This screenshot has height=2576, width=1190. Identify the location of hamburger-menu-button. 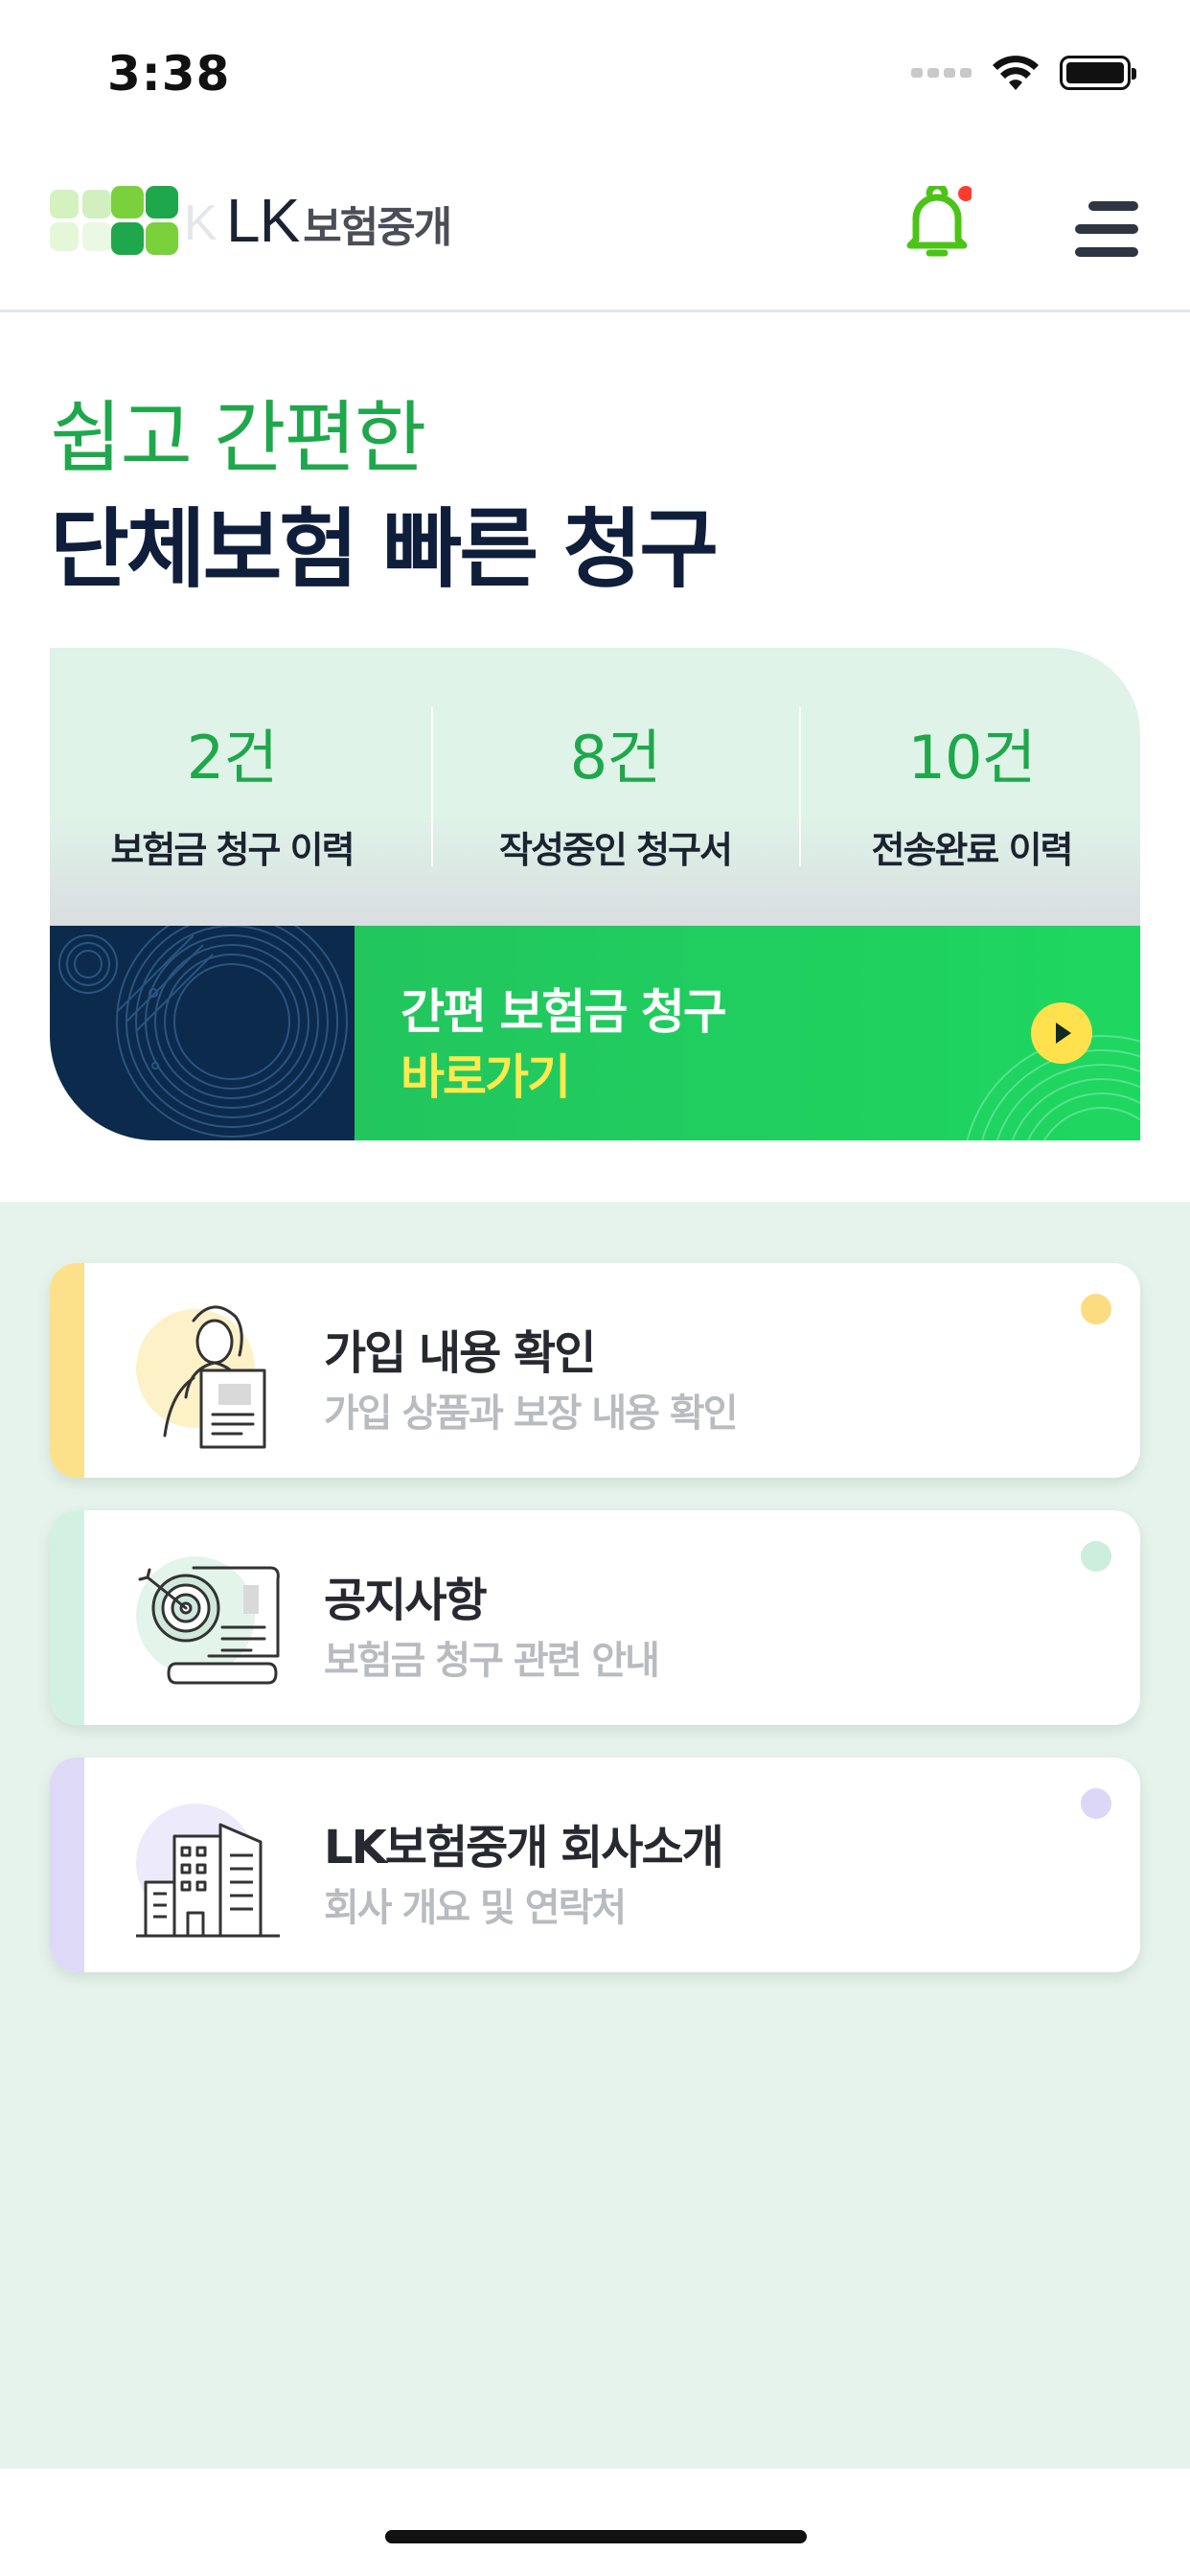
(1104, 230).